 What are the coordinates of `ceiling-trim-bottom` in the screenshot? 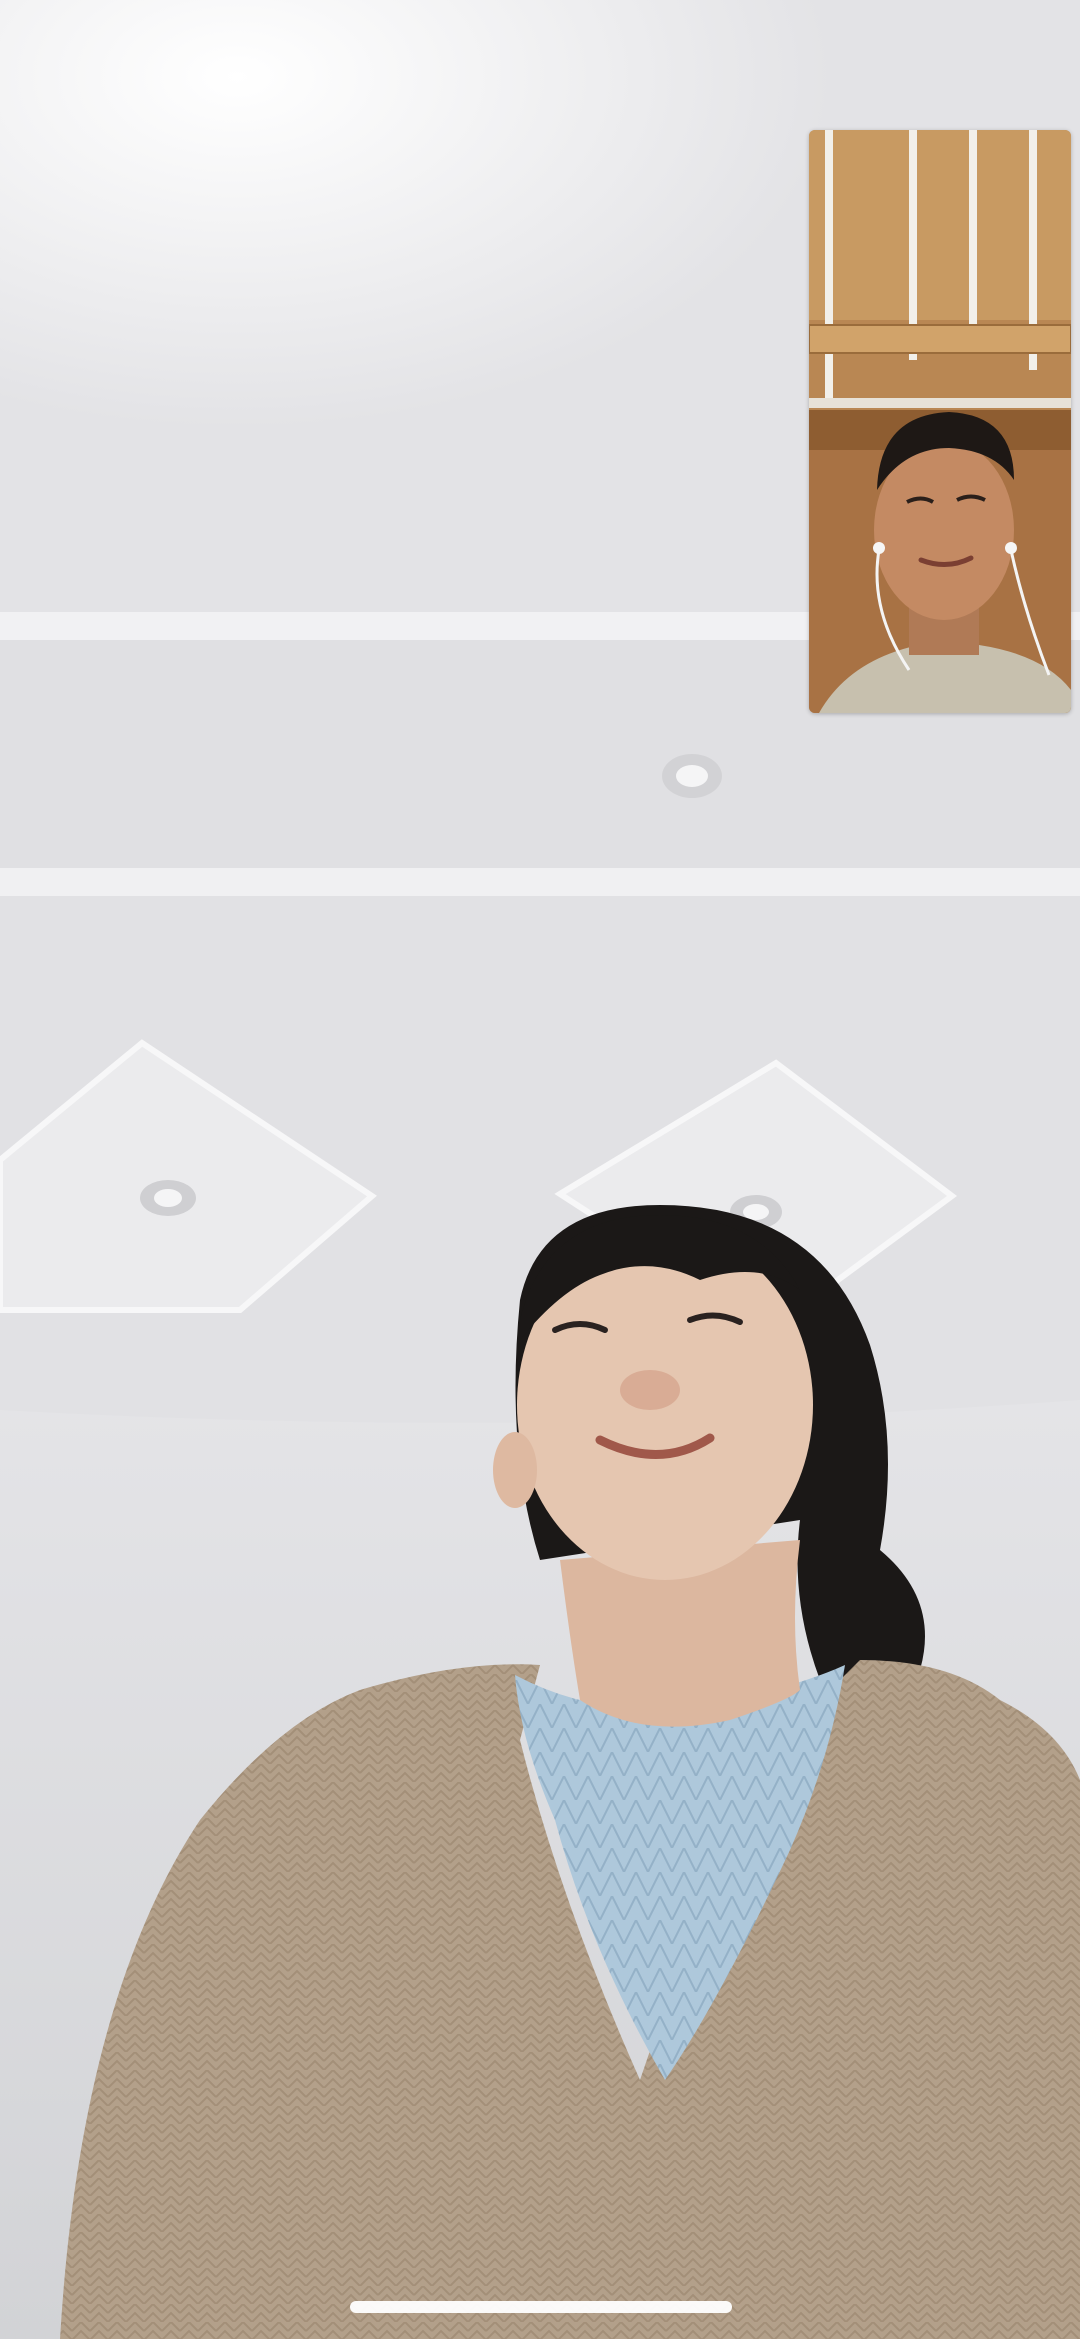 It's located at (540, 882).